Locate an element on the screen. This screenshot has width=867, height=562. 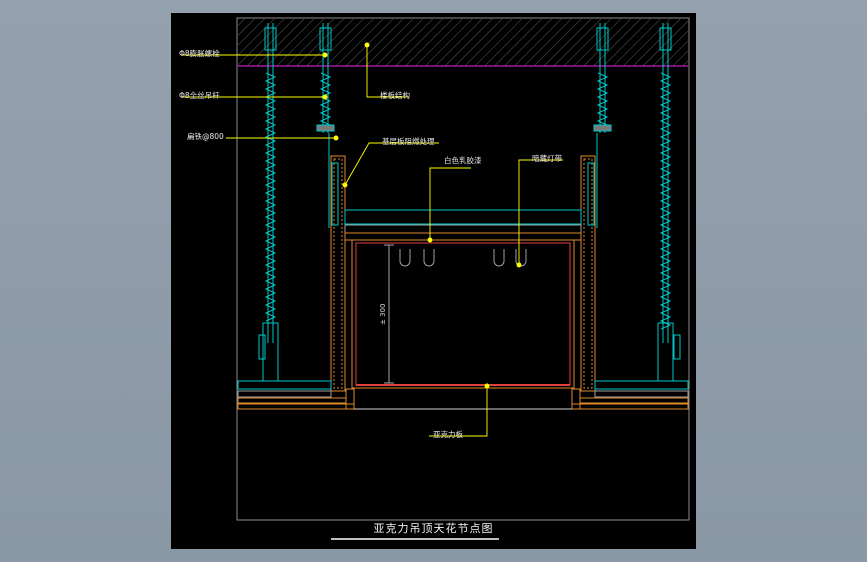
label-dimension: ± 300 is located at coordinates (383, 314).